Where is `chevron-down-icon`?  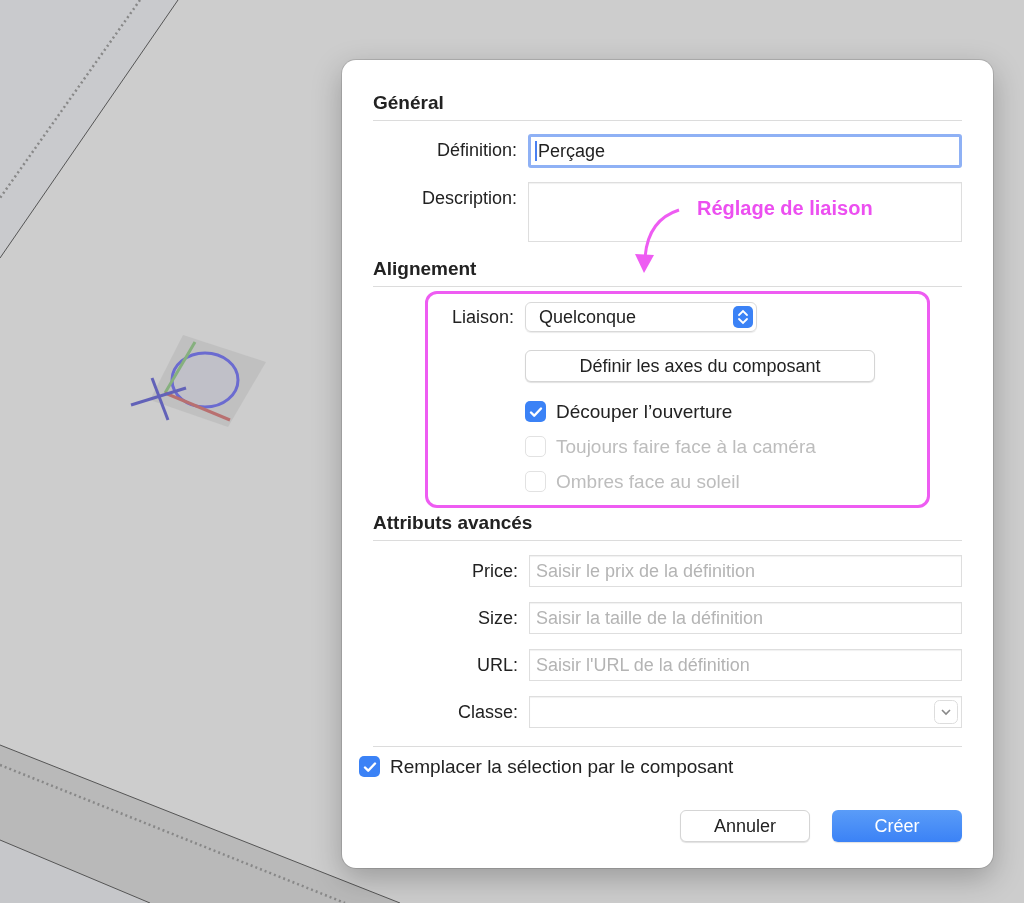
chevron-down-icon is located at coordinates (946, 712).